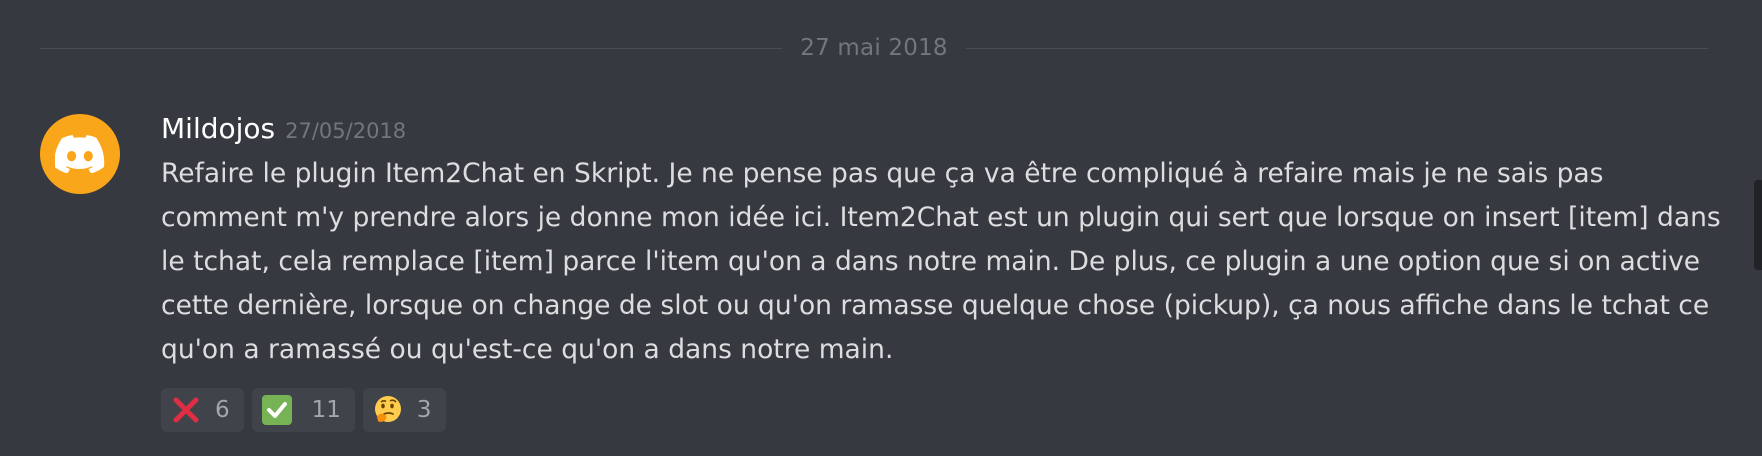 This screenshot has height=456, width=1762. I want to click on author-name: Mildojos, so click(218, 128).